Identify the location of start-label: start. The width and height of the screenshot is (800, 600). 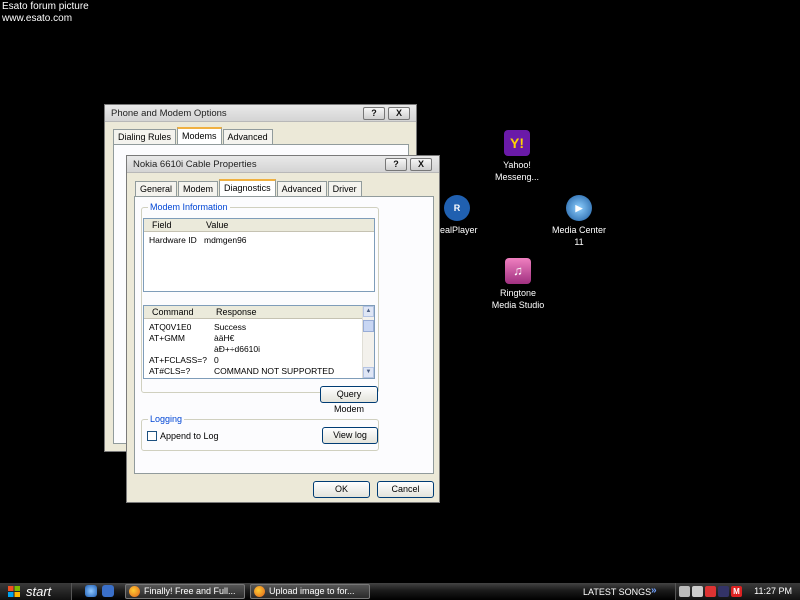
(39, 591).